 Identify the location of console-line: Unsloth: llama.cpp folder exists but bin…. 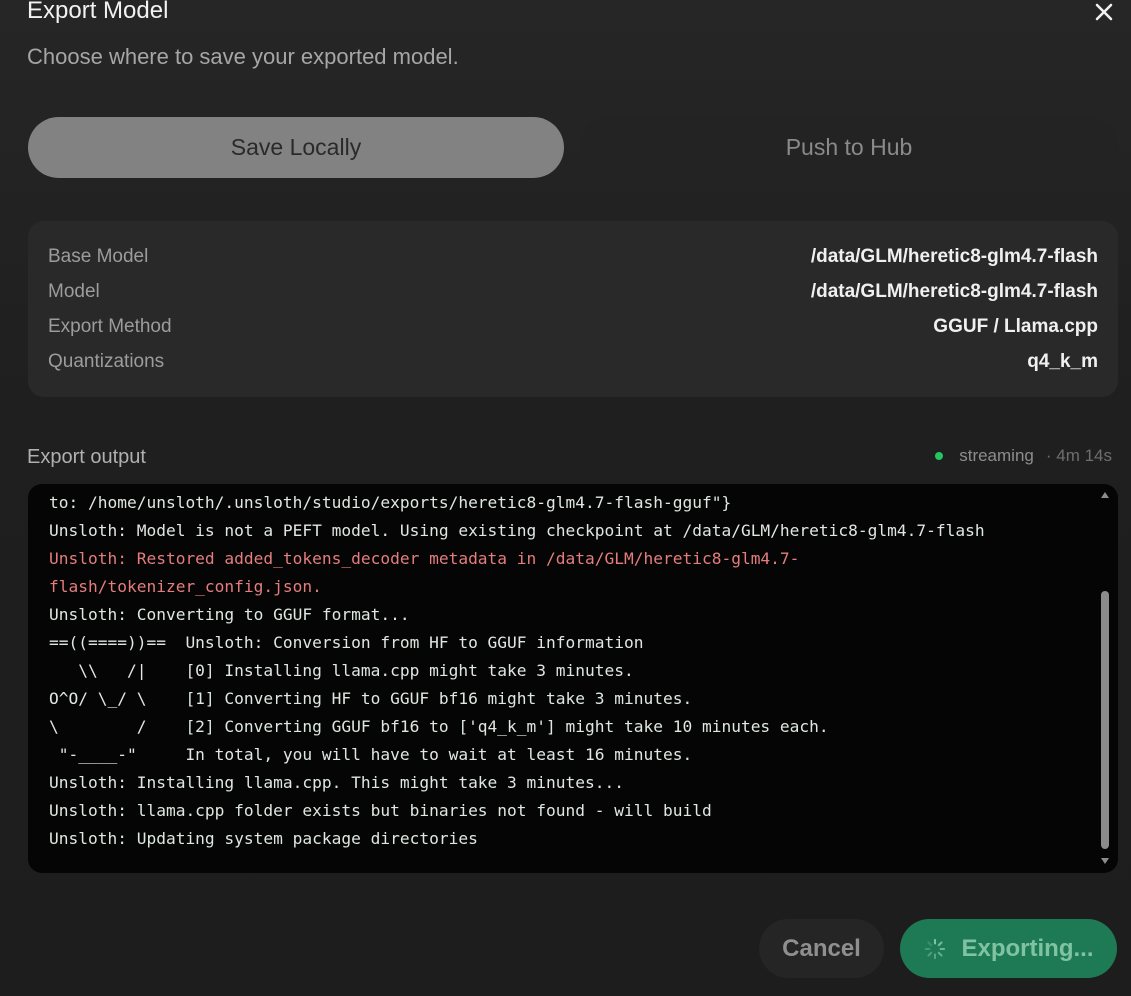
(380, 810).